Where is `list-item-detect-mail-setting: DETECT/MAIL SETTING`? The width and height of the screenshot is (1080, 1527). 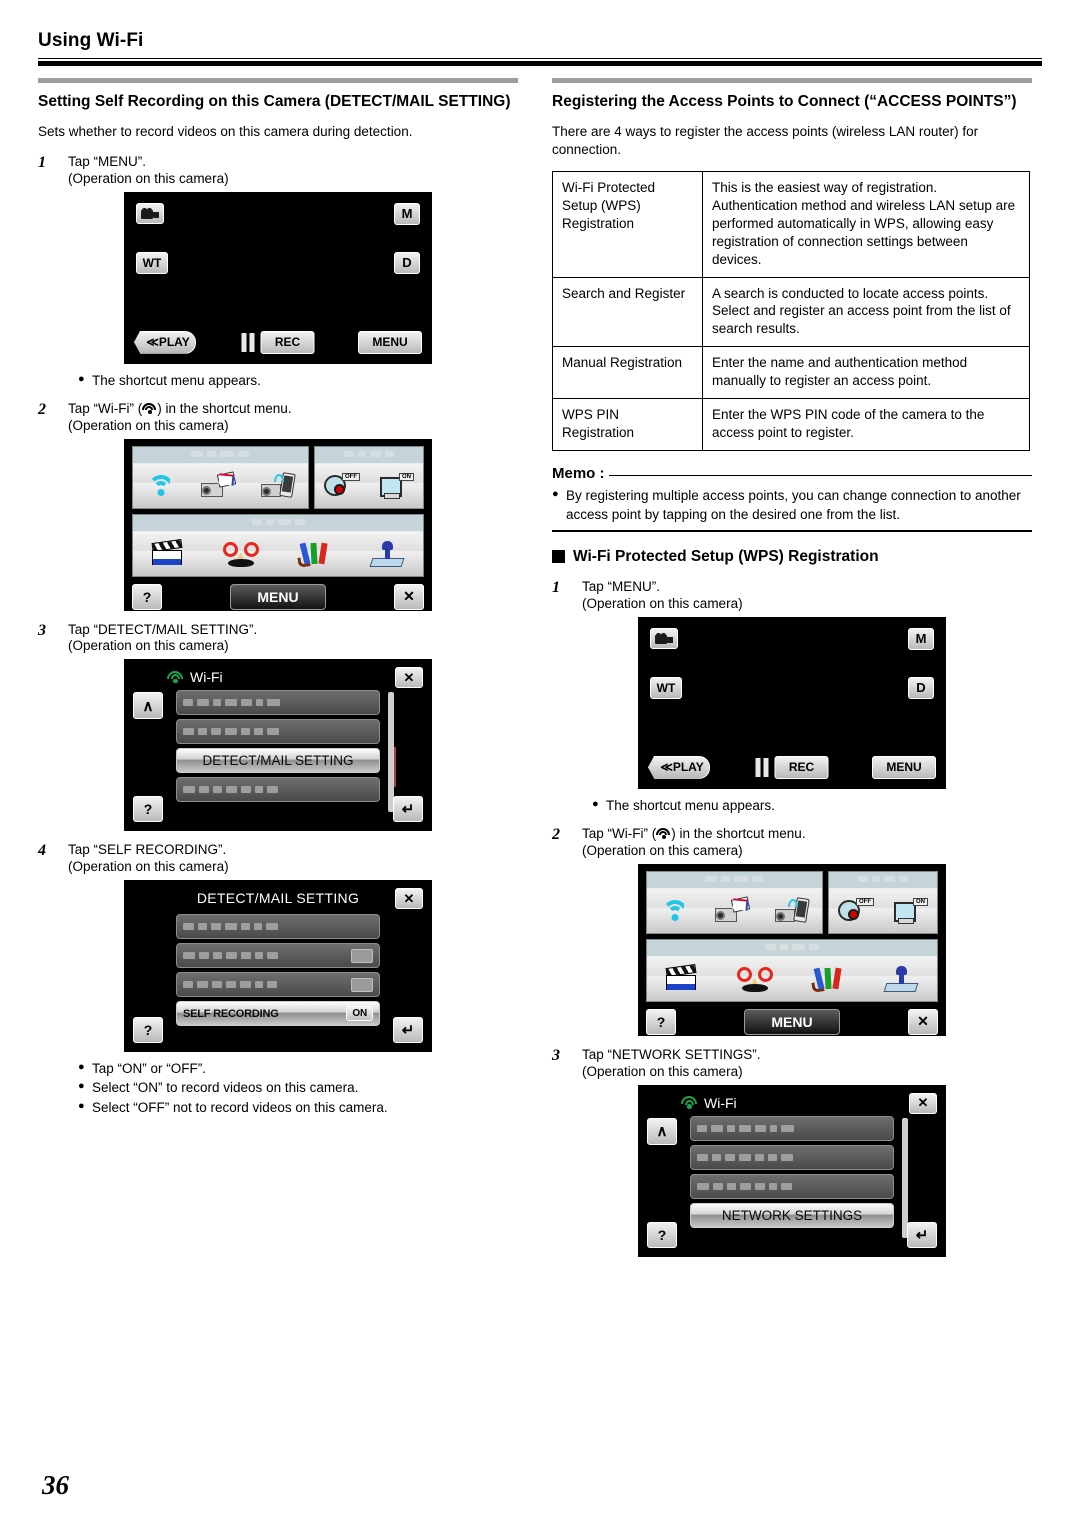 list-item-detect-mail-setting: DETECT/MAIL SETTING is located at coordinates (278, 761).